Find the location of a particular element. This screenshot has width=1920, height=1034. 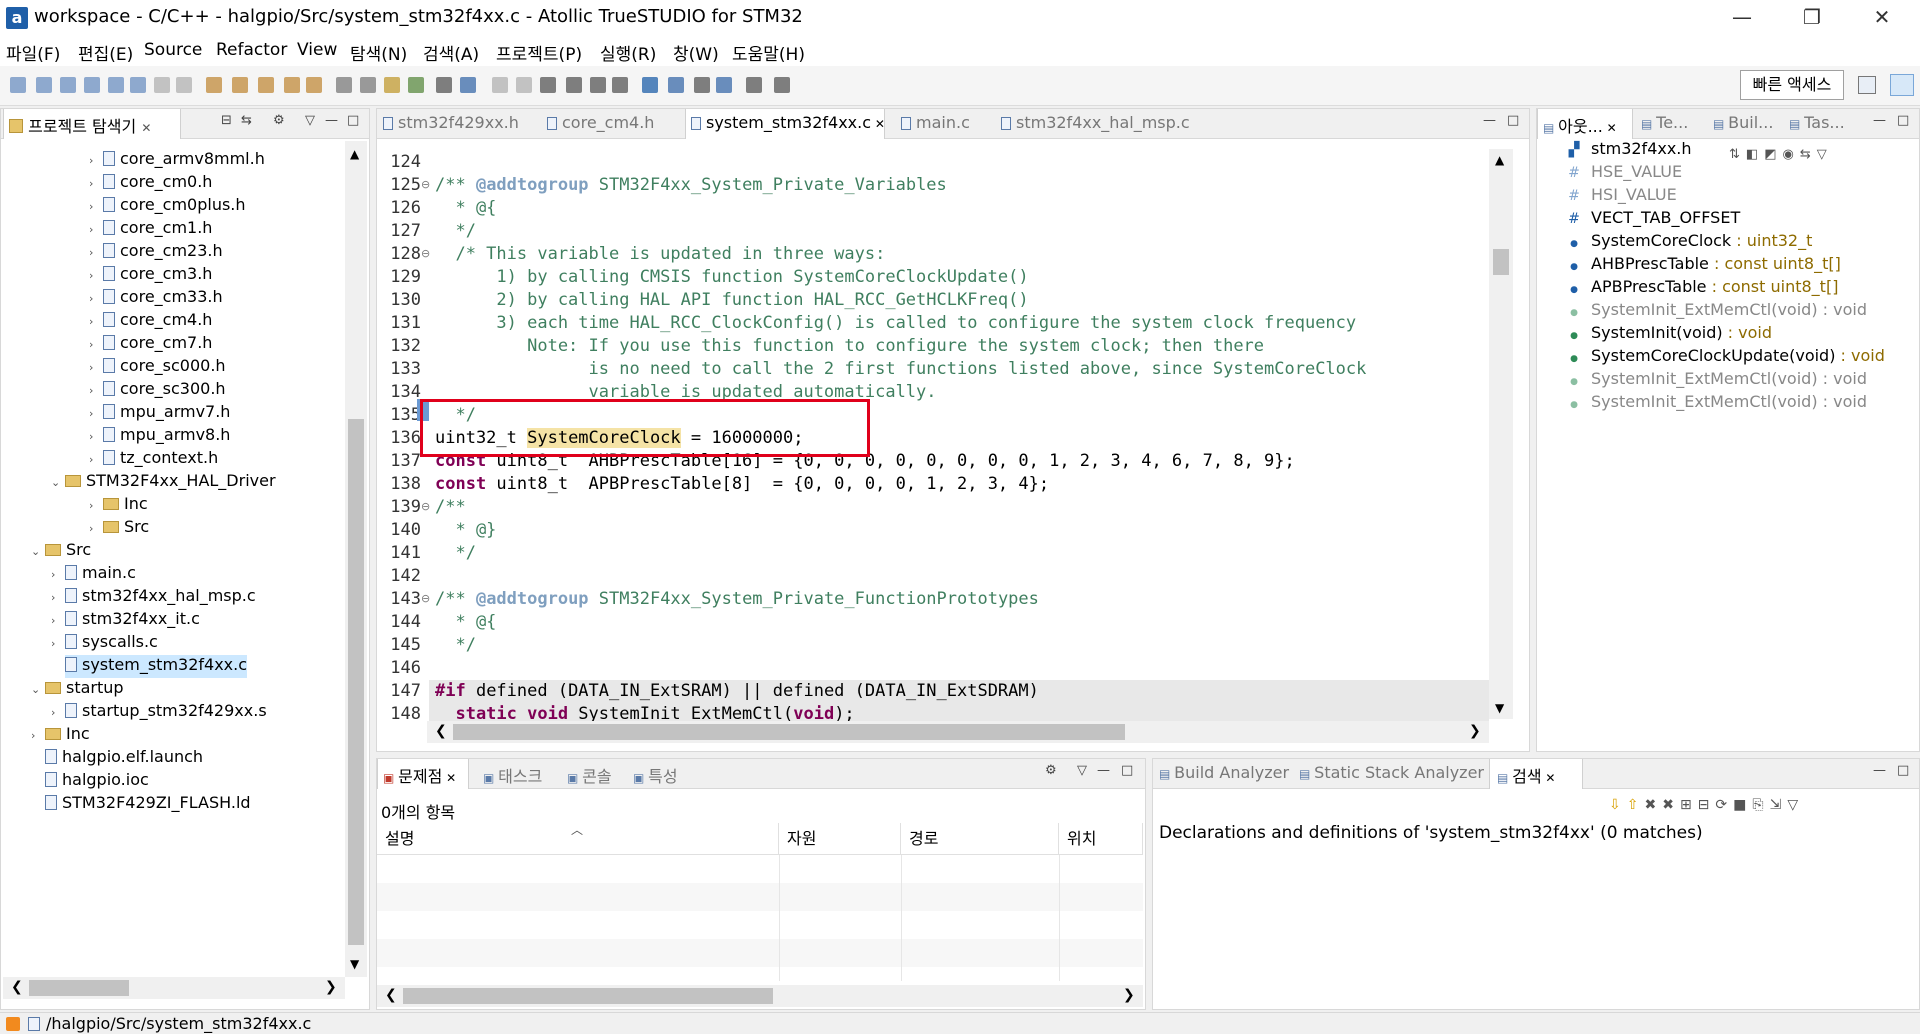

chevron-down-icon: ⌄ is located at coordinates (38, 689).